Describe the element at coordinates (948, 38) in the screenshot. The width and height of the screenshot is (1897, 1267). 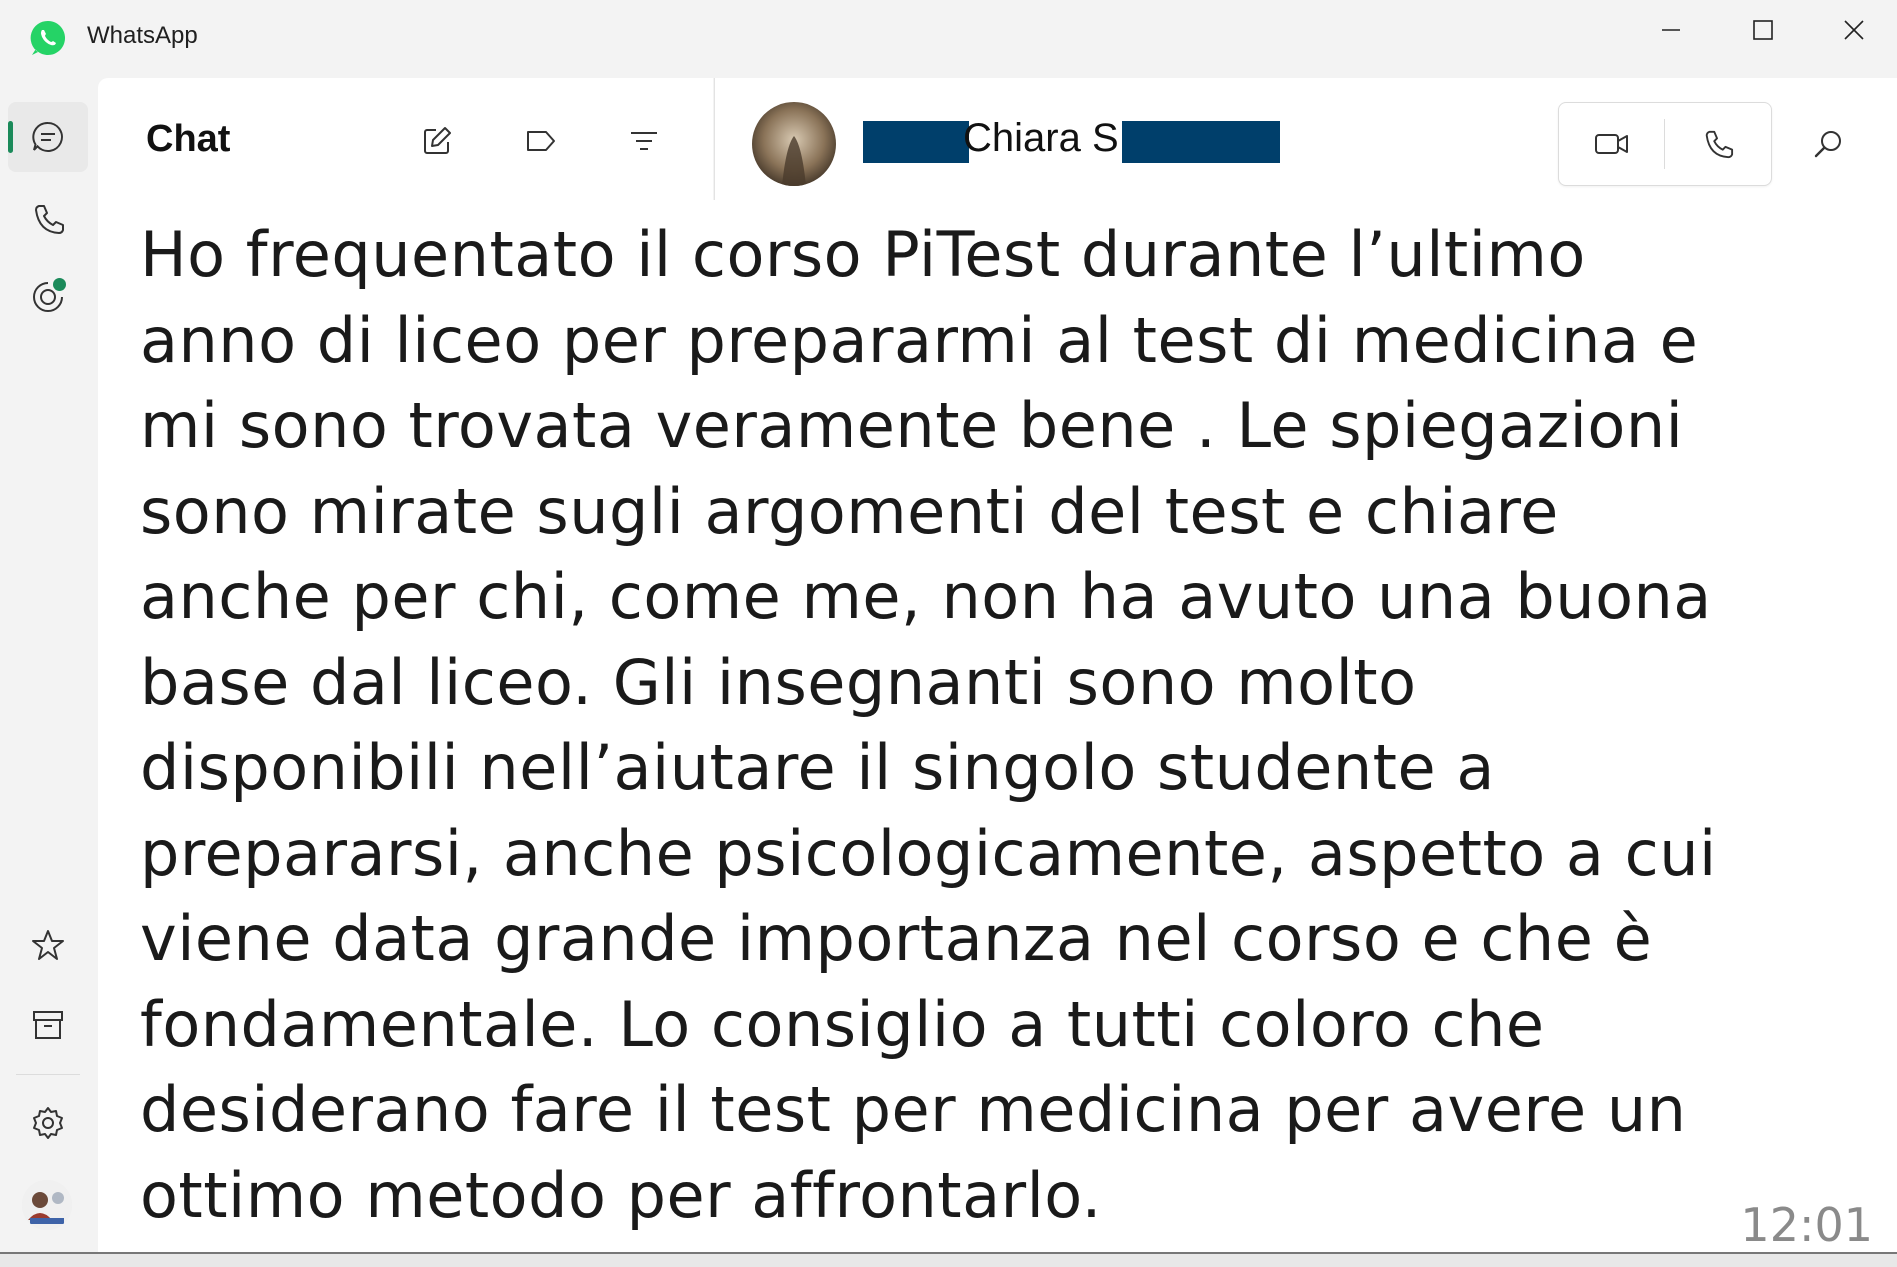
I see `title-bar: WhatsApp` at that location.